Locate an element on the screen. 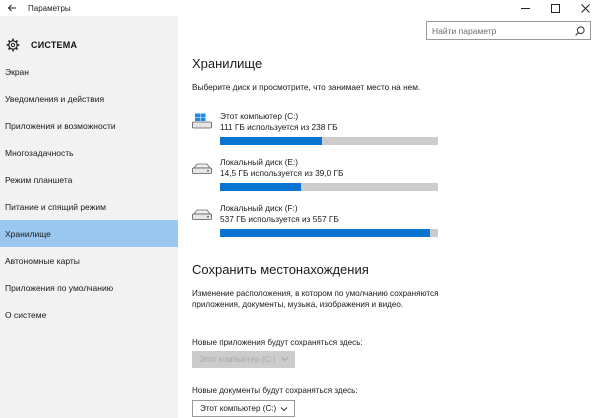 The height and width of the screenshot is (418, 600). close-button is located at coordinates (585, 8).